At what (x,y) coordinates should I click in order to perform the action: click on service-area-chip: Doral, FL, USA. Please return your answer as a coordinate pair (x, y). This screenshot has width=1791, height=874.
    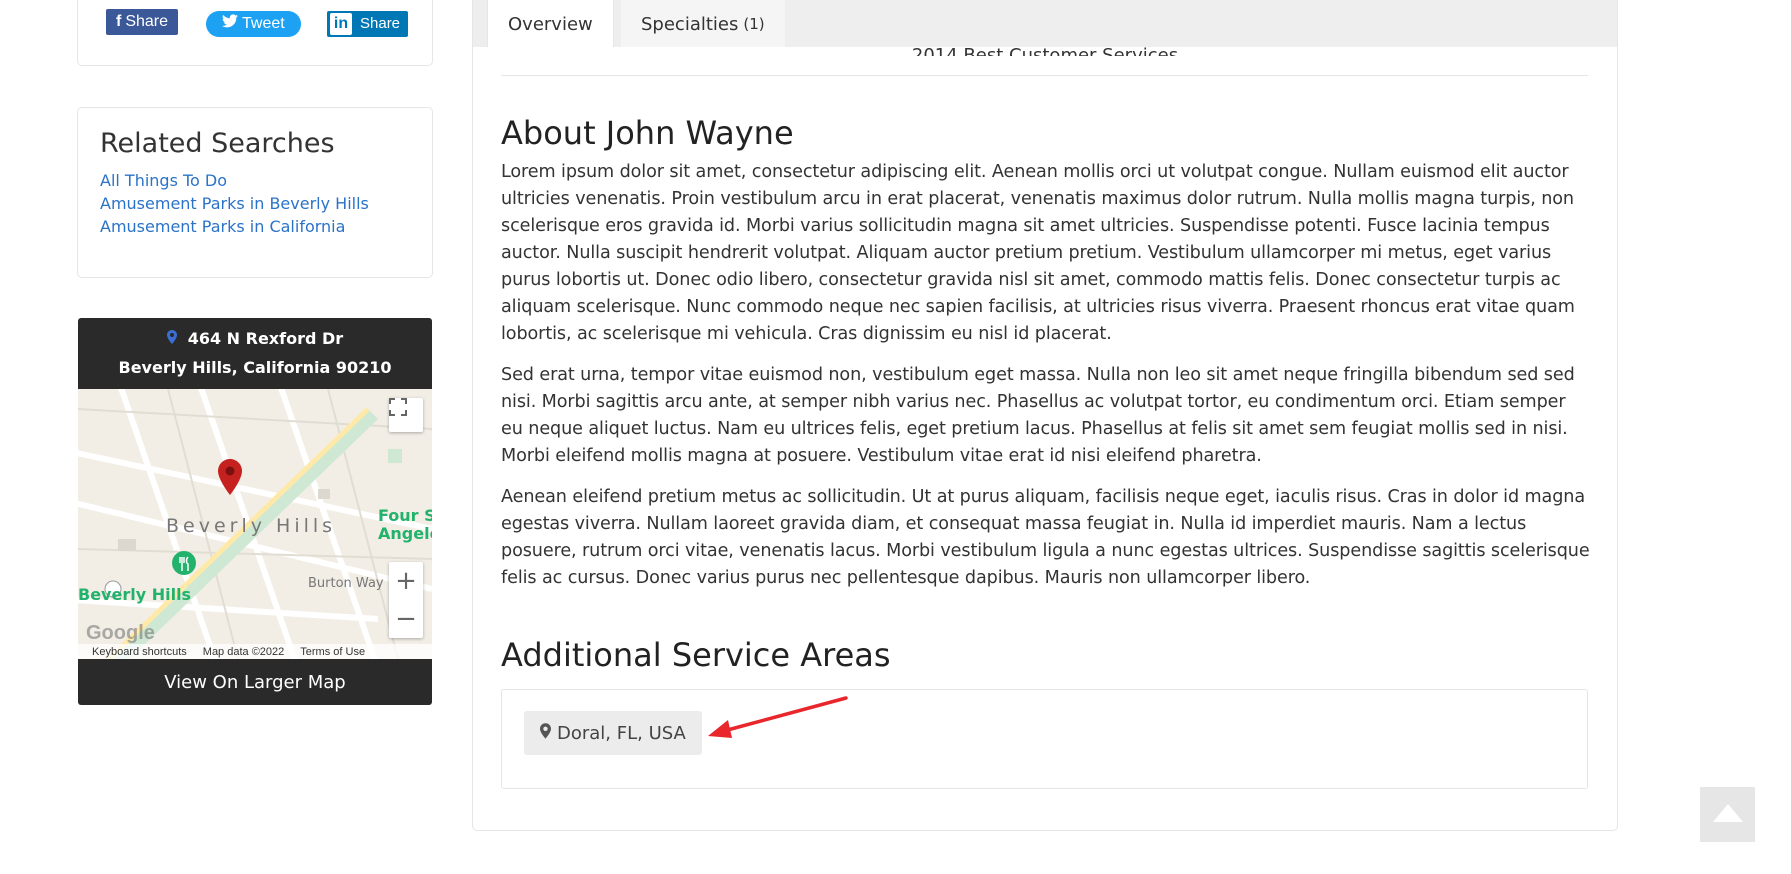
    Looking at the image, I should click on (613, 733).